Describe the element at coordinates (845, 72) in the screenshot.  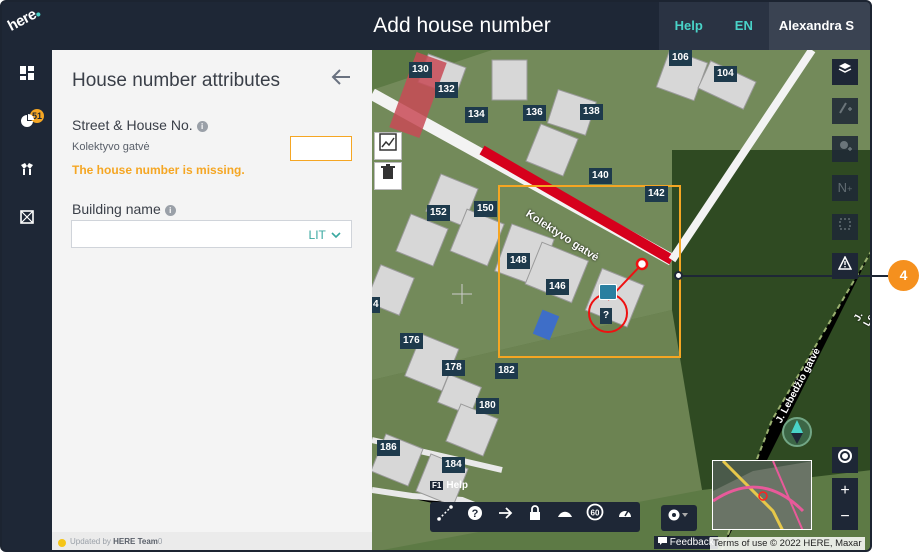
I see `layers-icon` at that location.